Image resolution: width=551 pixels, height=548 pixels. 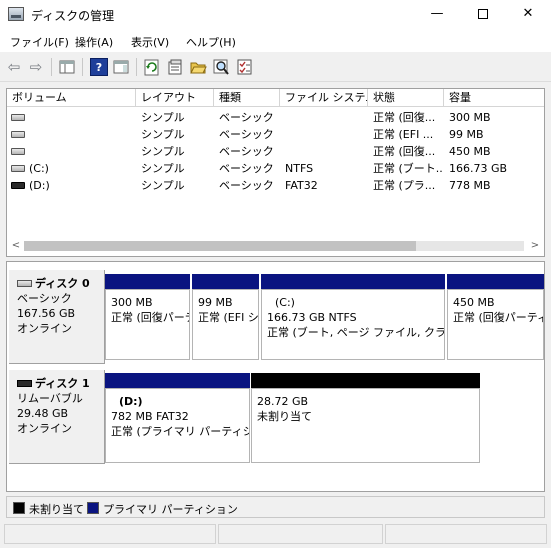 What do you see at coordinates (275, 117) in the screenshot?
I see `table-row: シンプル ベーシック 正常 (回復... 300 MB` at bounding box center [275, 117].